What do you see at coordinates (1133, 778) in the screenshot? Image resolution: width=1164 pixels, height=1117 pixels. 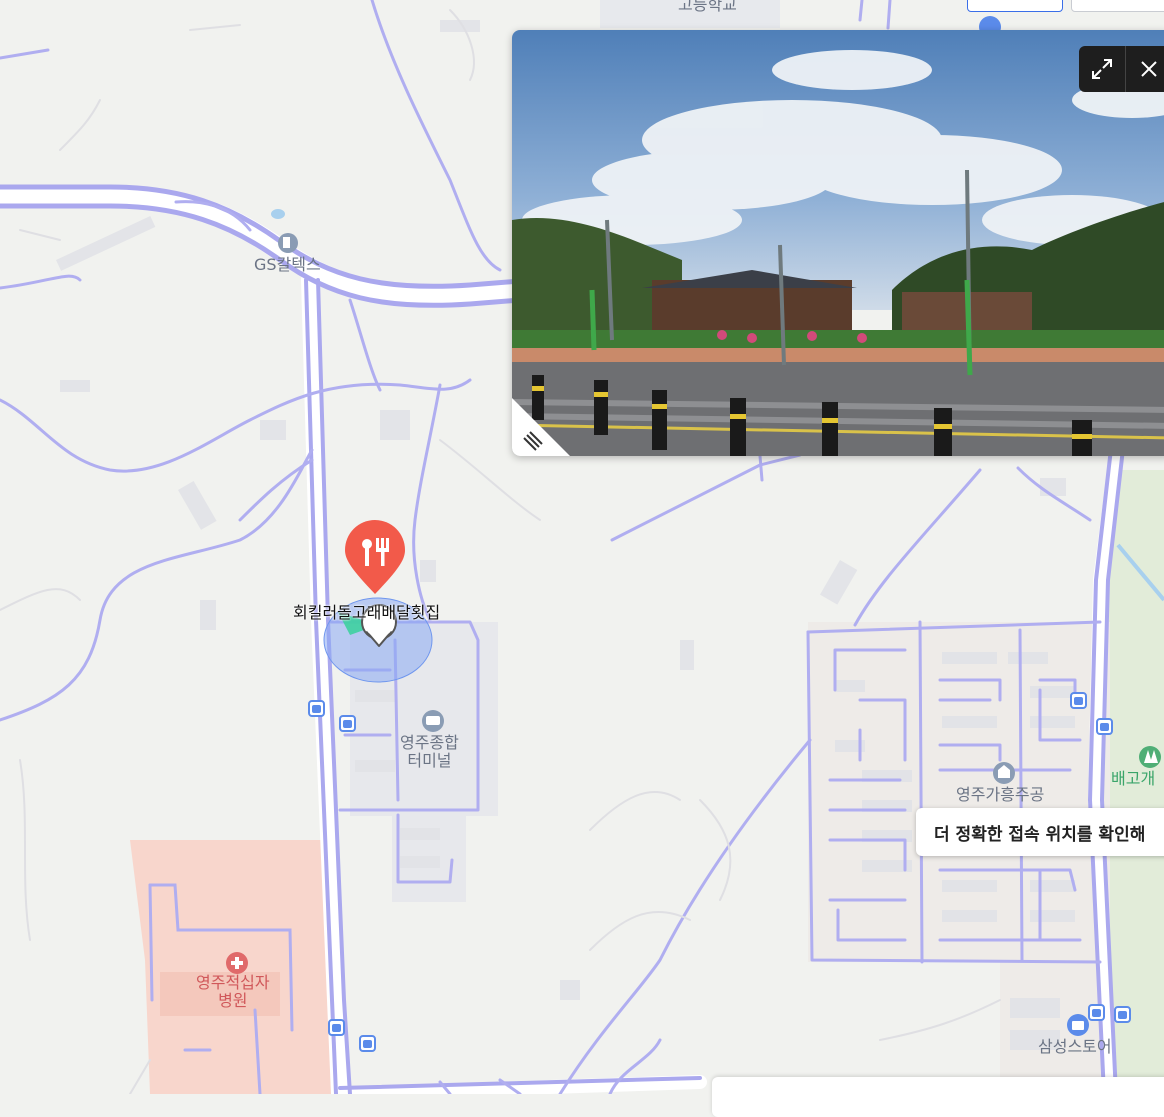 I see `park-label: 배고개` at bounding box center [1133, 778].